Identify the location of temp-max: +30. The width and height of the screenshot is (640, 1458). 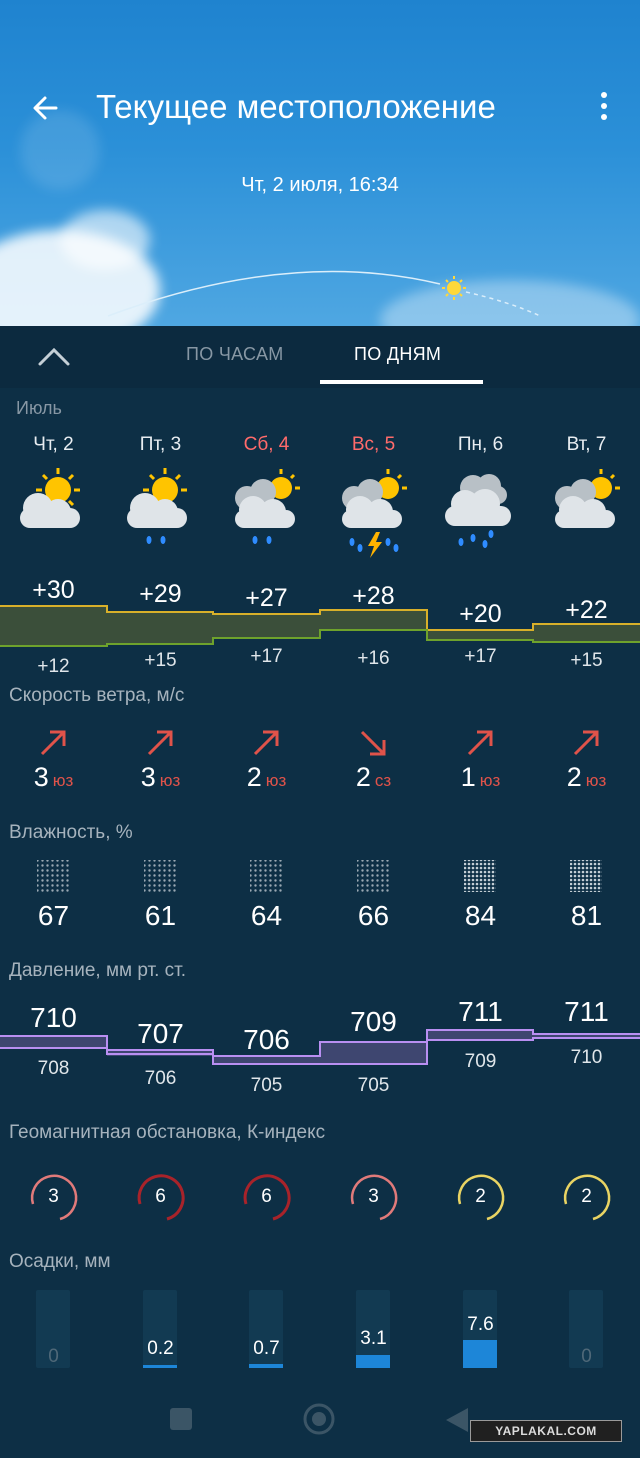
(53, 590).